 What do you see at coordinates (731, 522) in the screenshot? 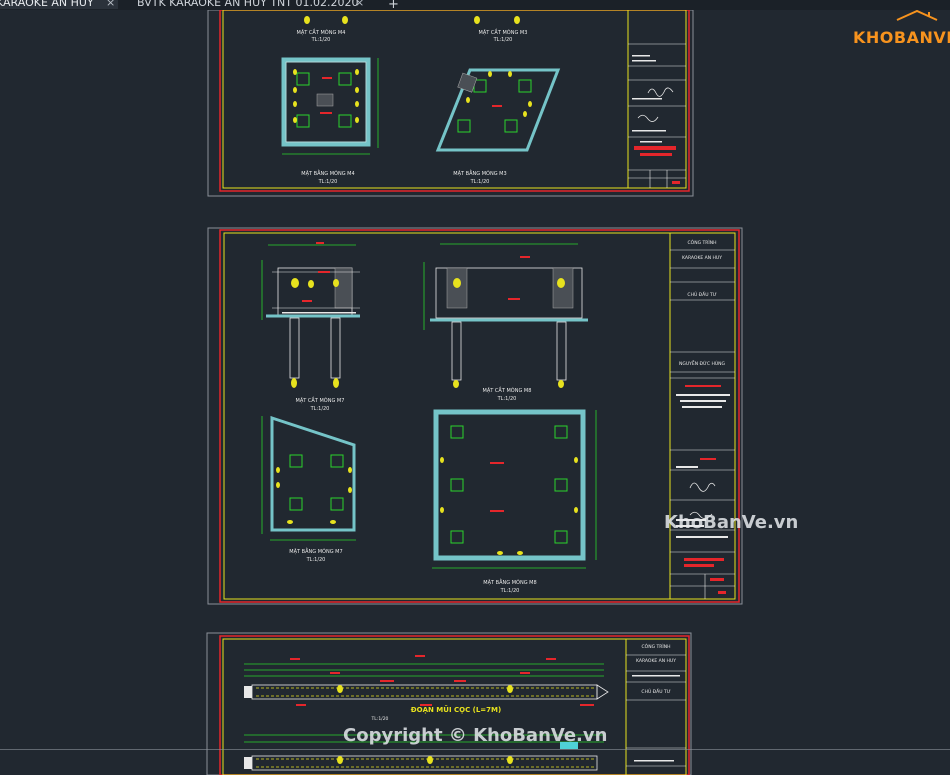
I see `watermark-middle: KhoBanVe.vn` at bounding box center [731, 522].